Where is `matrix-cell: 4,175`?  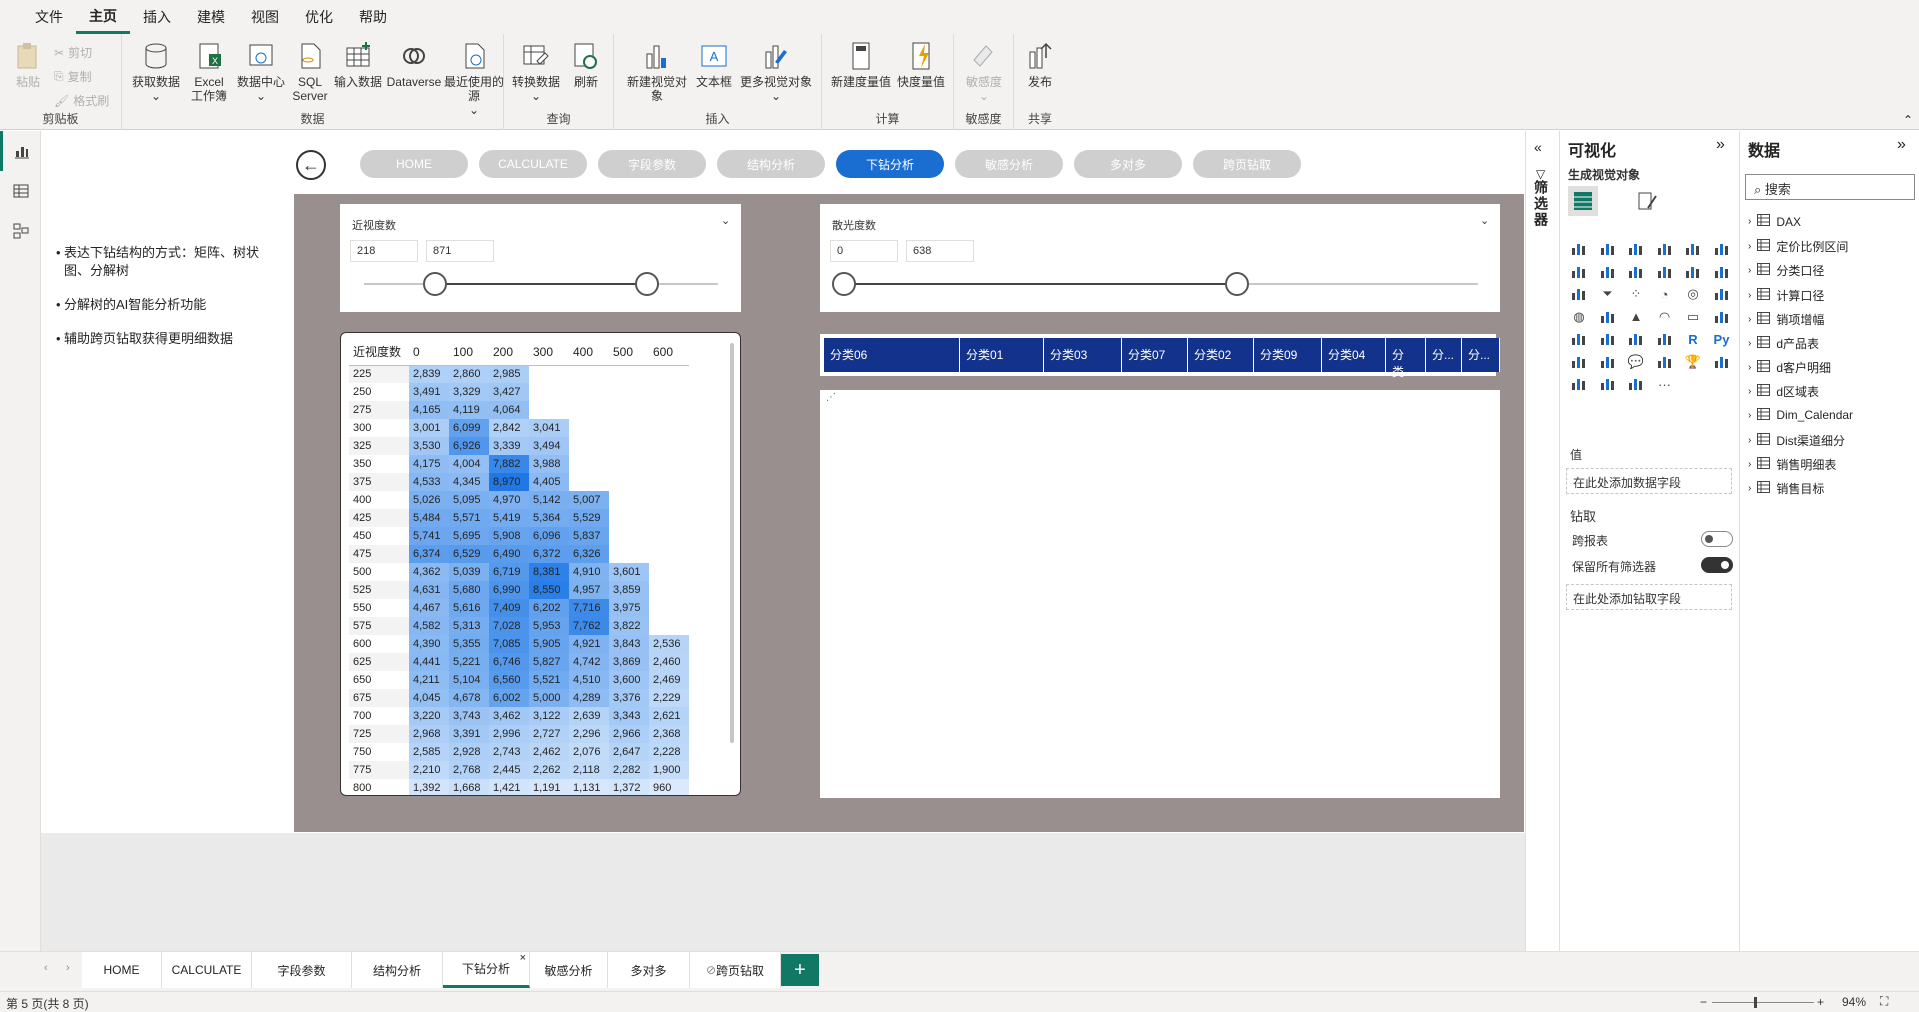 matrix-cell: 4,175 is located at coordinates (429, 464).